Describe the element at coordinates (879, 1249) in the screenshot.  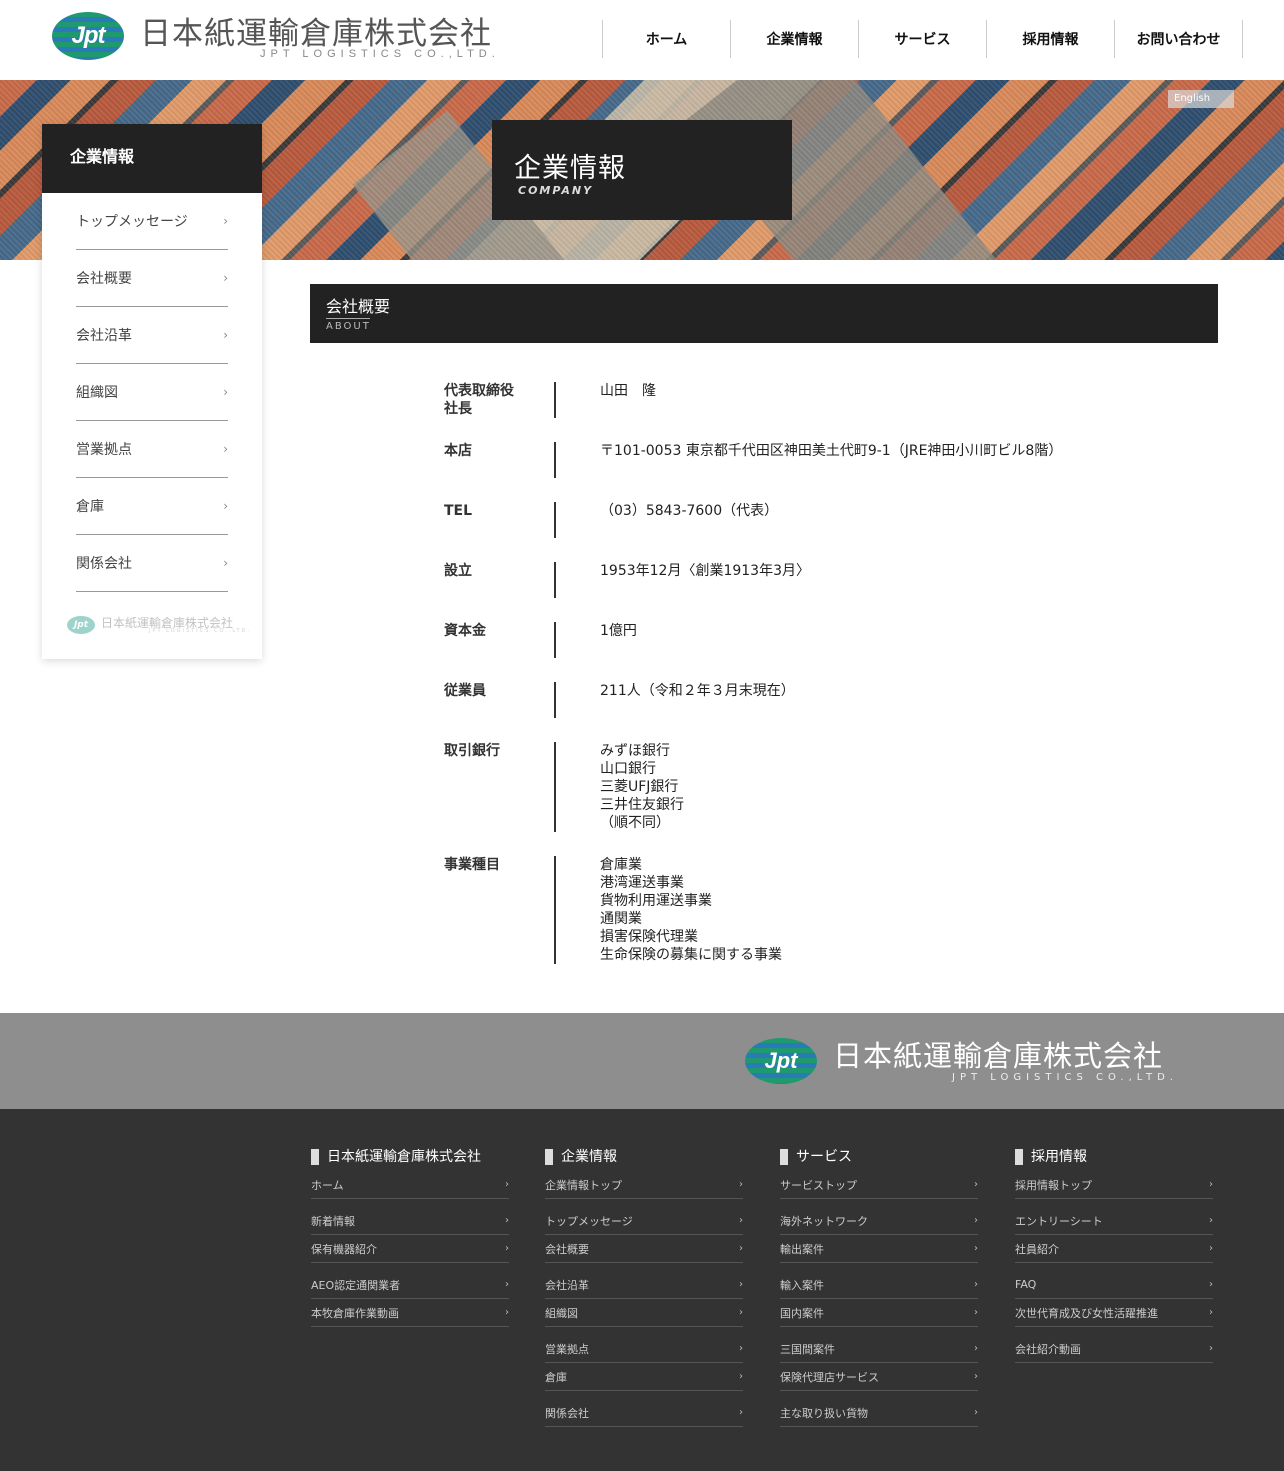
I see `footer-link: 輸出案件 ›` at that location.